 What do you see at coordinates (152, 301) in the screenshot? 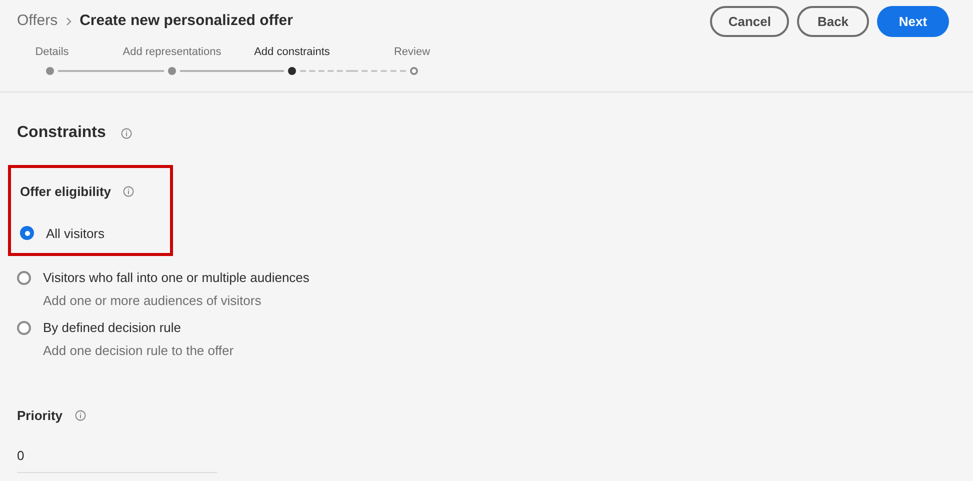
I see `option-description: Add one or more audiences of visitors` at bounding box center [152, 301].